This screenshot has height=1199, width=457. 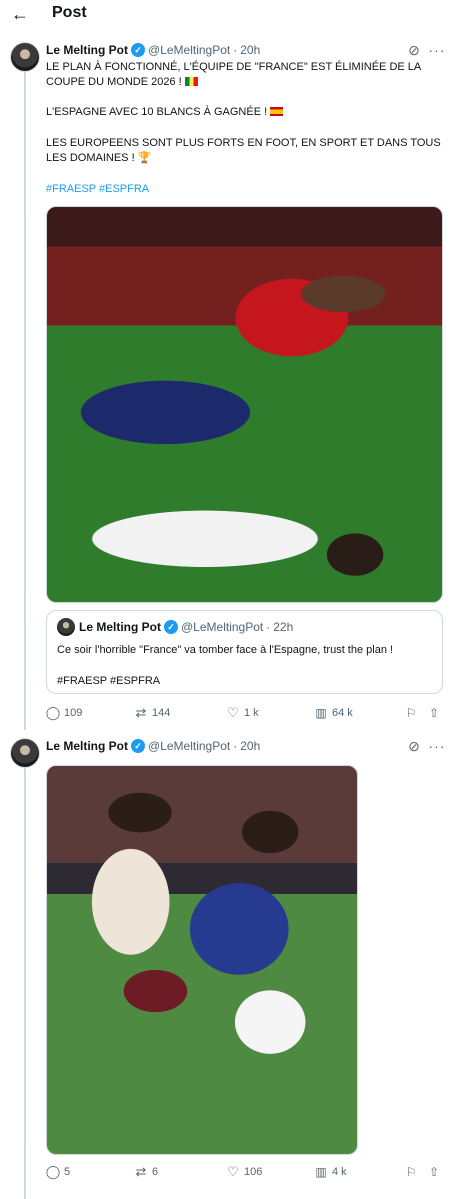 I want to click on action-bar: ◯ 5 ⇄ 6 ♡ 106 ▥ 4 k ⚐ ⇧, so click(x=246, y=1172).